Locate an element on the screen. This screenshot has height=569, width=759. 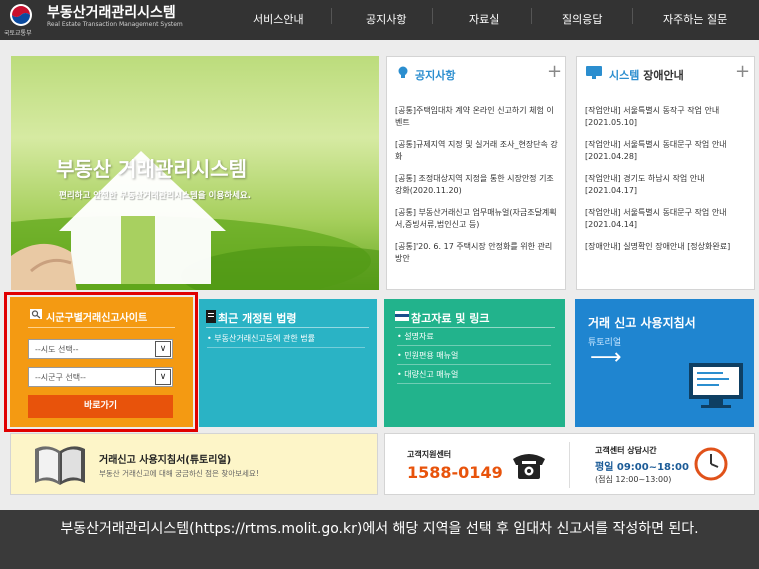
hero-title: 부동산 거래관리시스템 is located at coordinates (151, 169).